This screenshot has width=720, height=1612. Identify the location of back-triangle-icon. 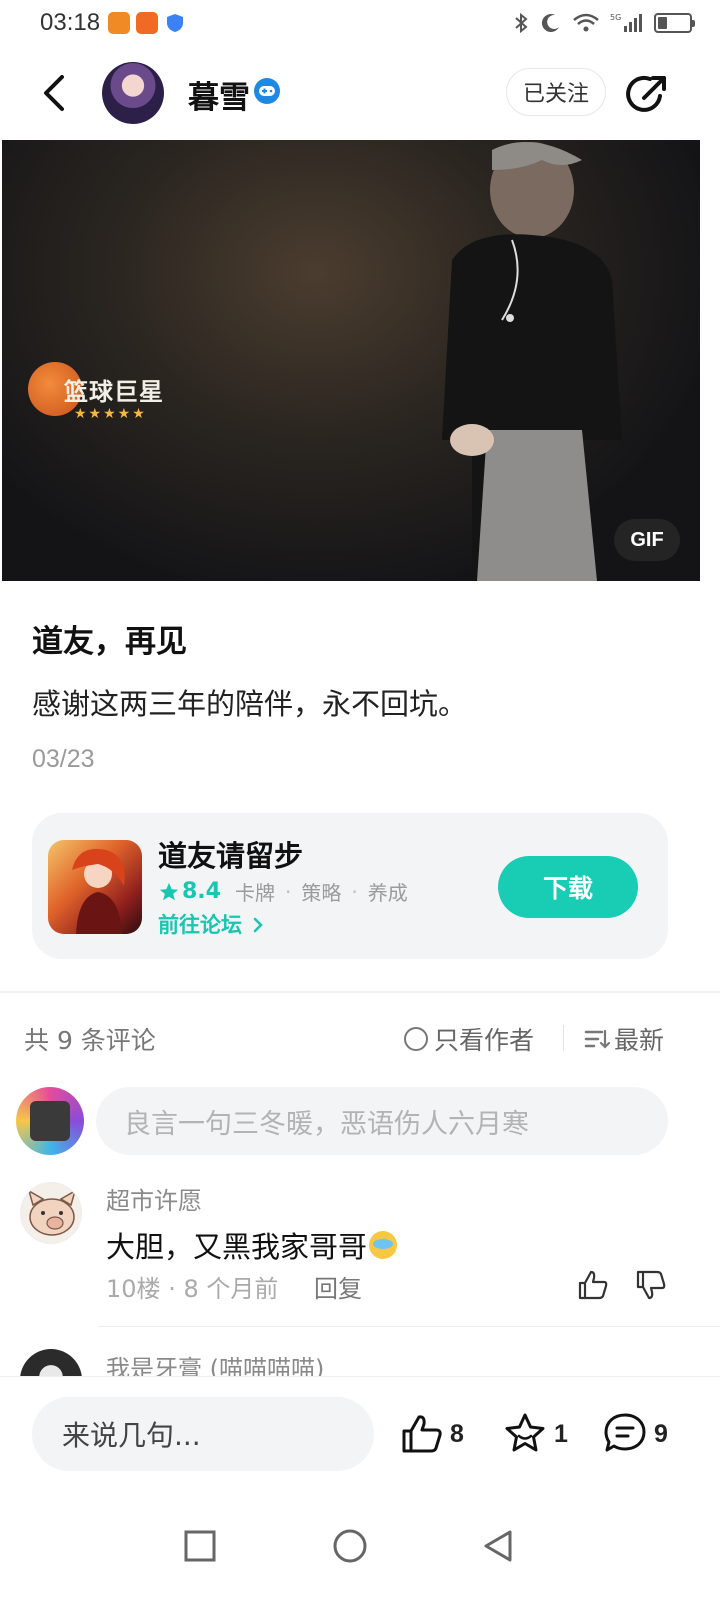
(498, 1546).